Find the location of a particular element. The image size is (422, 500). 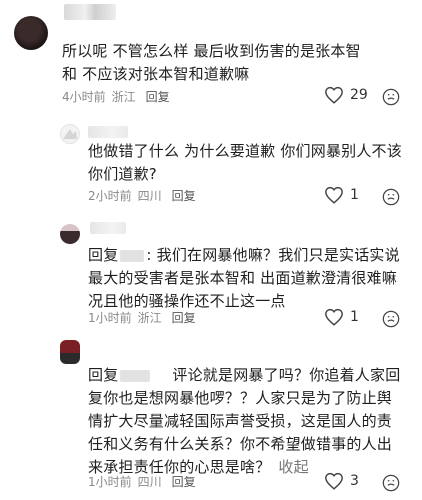

comment-meta: 1小时前 浙江 回复 is located at coordinates (142, 318).